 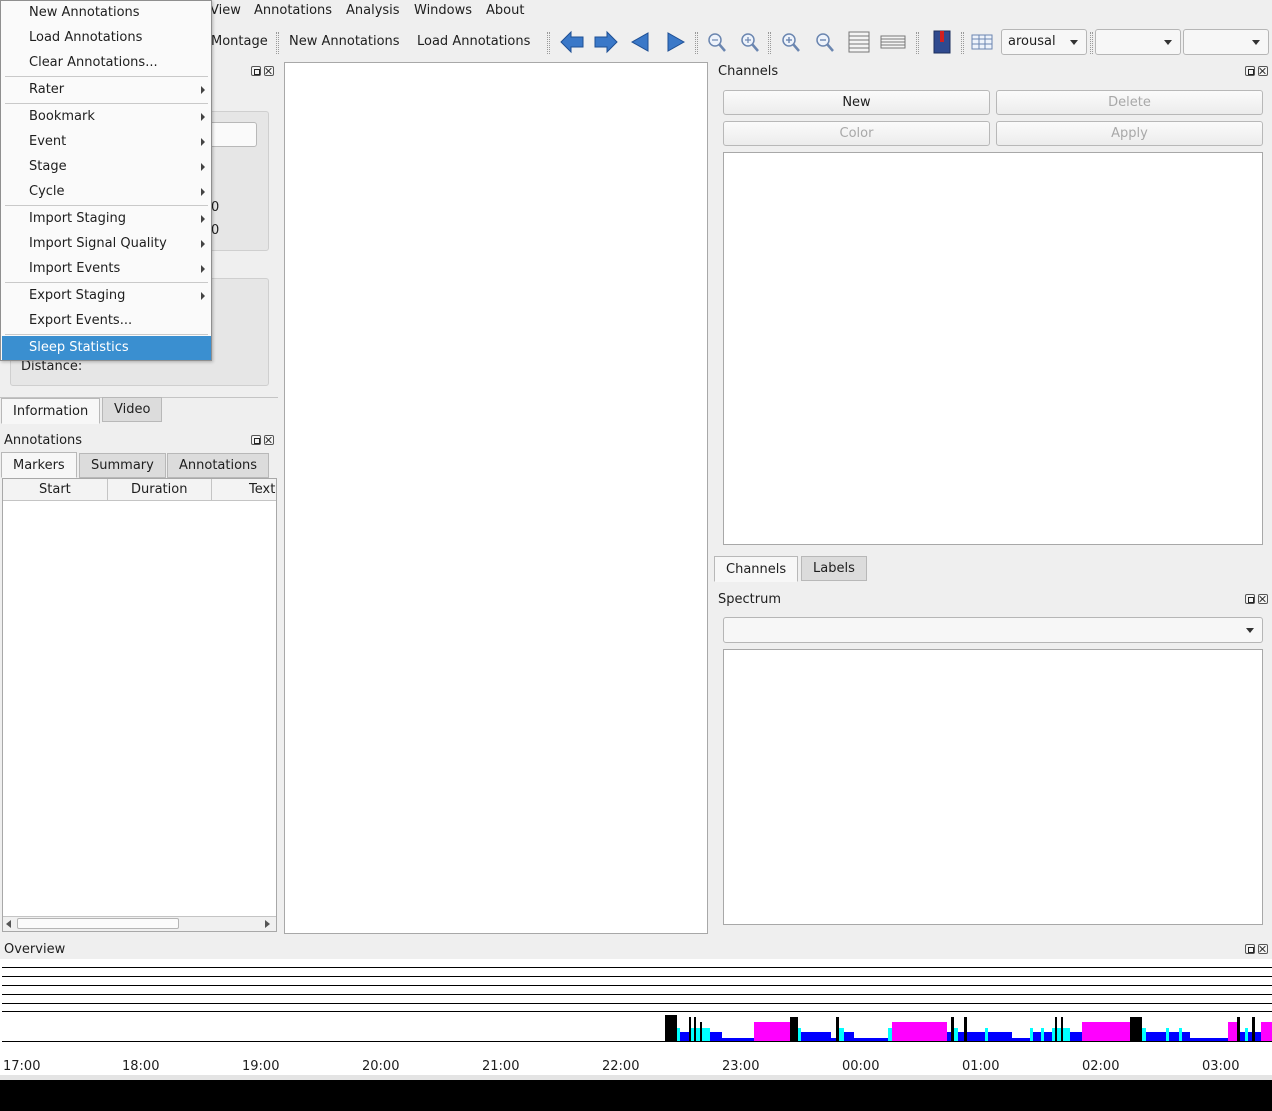 What do you see at coordinates (373, 10) in the screenshot?
I see `menu-analysis: Analysis` at bounding box center [373, 10].